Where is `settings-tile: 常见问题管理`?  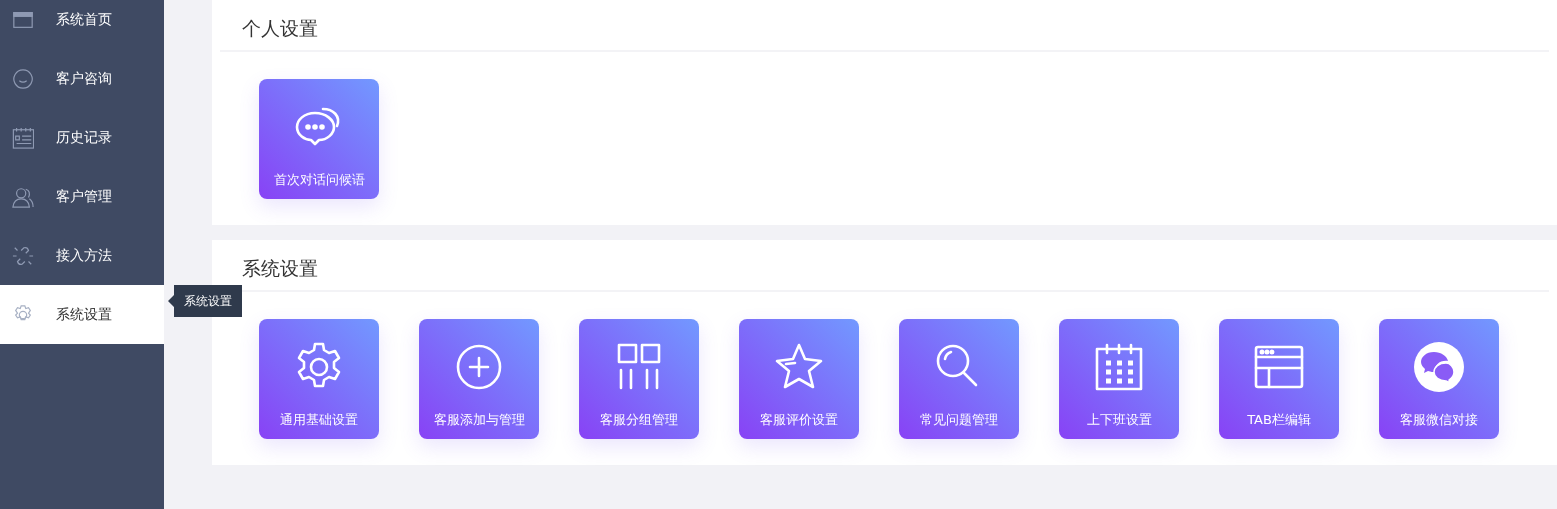 settings-tile: 常见问题管理 is located at coordinates (959, 379).